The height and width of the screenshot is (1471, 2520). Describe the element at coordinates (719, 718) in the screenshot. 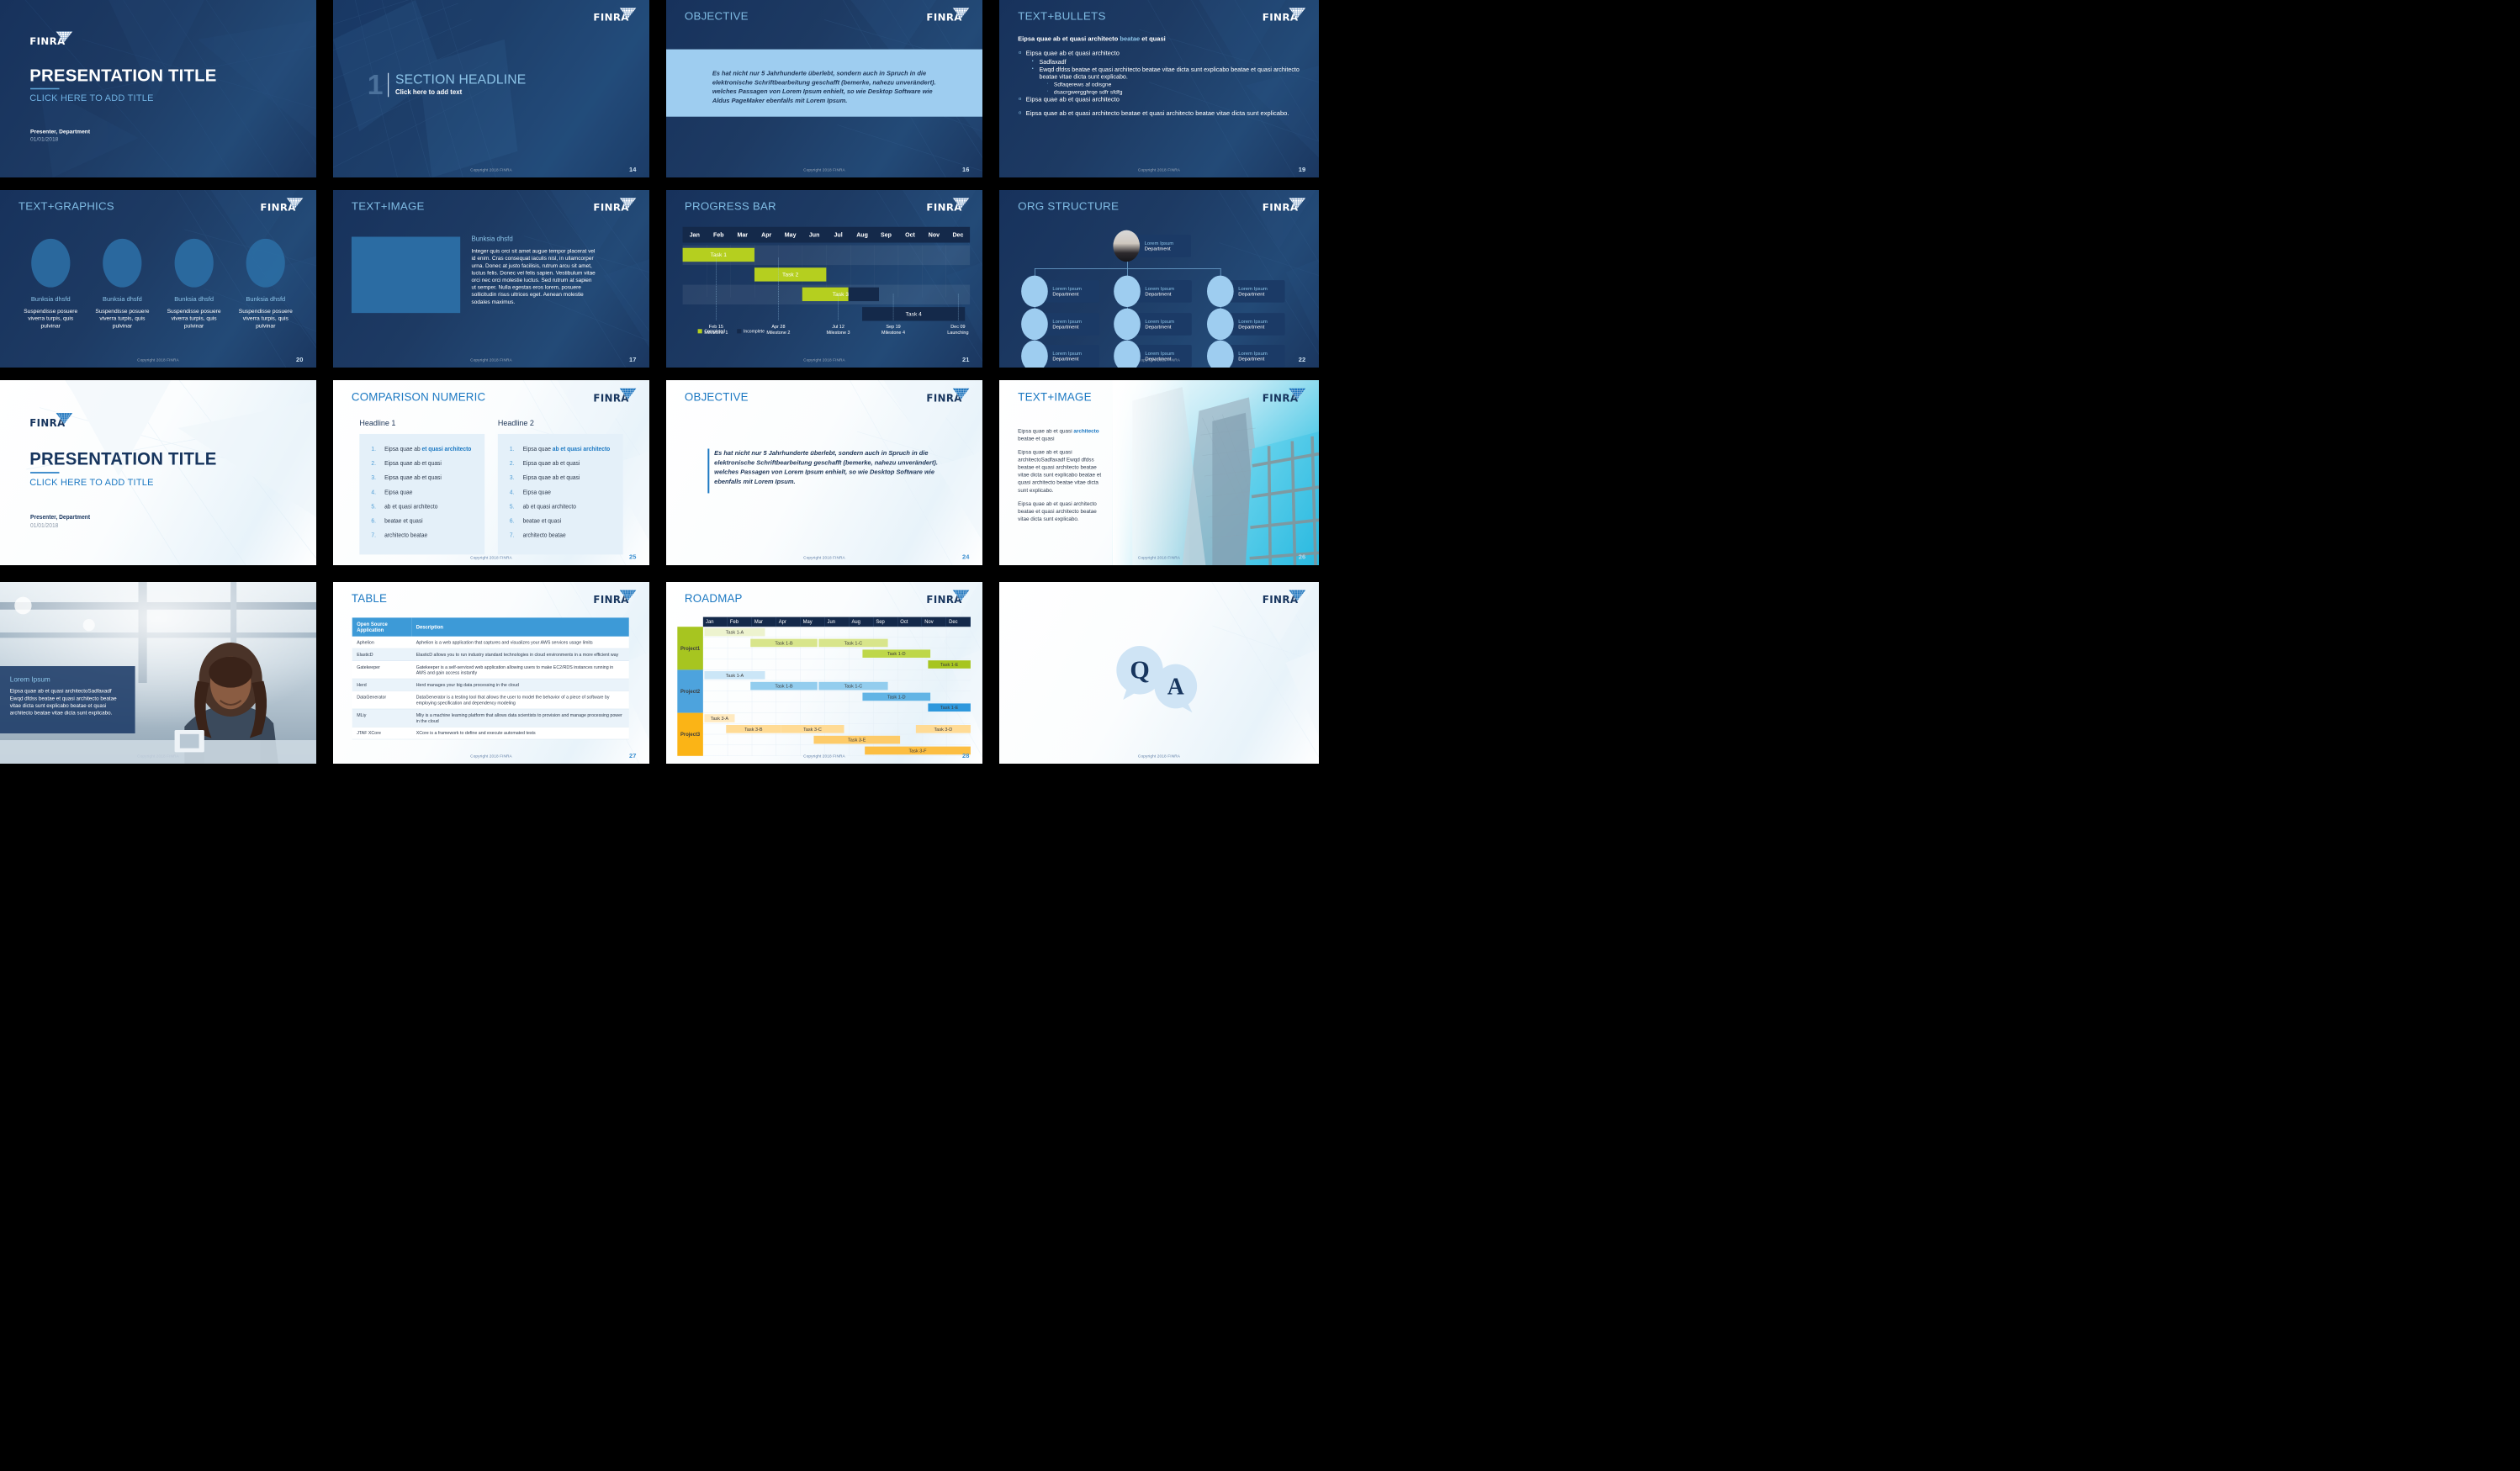

I see `roadmap-bar: Task 3-A` at that location.